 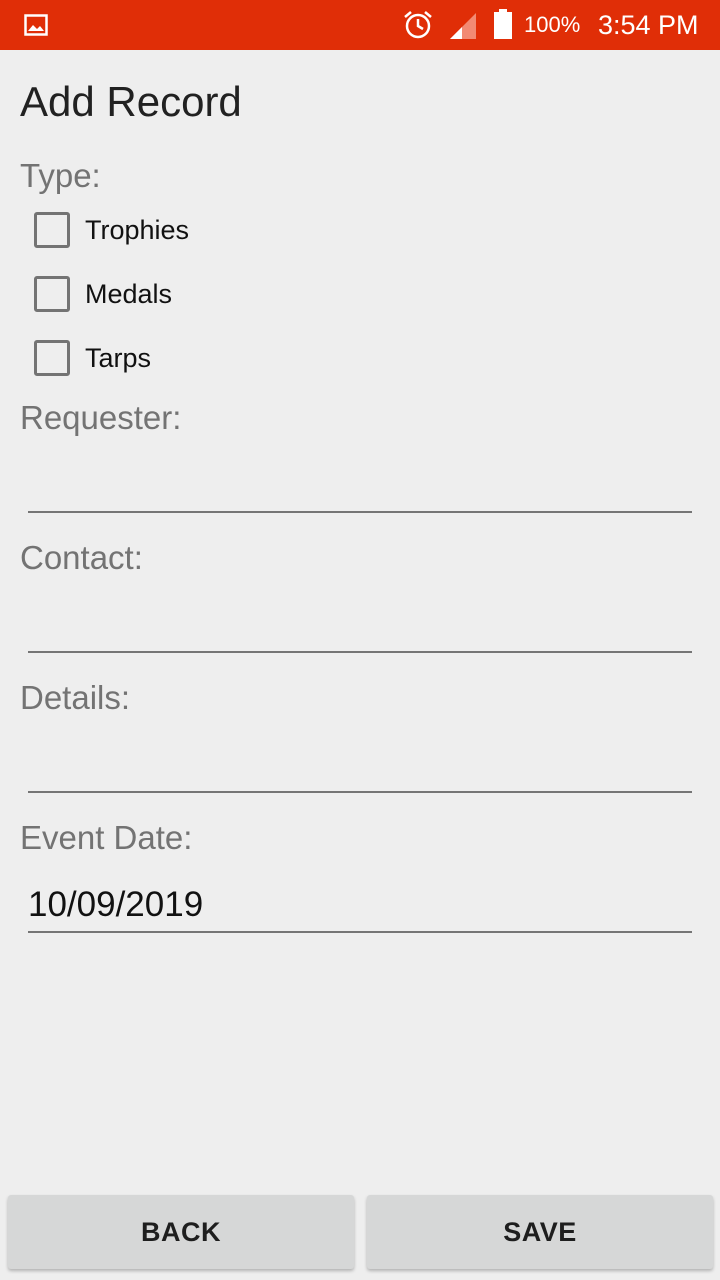 I want to click on event-date-value: 10/09/2019, so click(x=116, y=904).